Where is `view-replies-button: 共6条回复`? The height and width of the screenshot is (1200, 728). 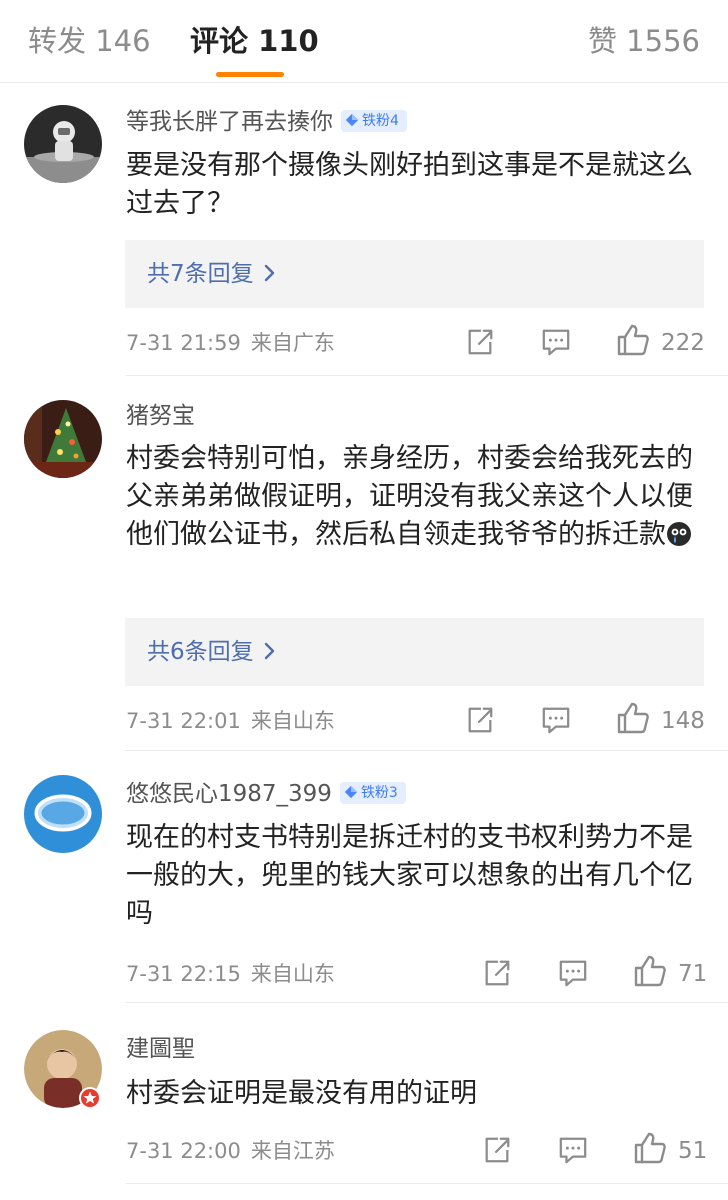 view-replies-button: 共6条回复 is located at coordinates (414, 652).